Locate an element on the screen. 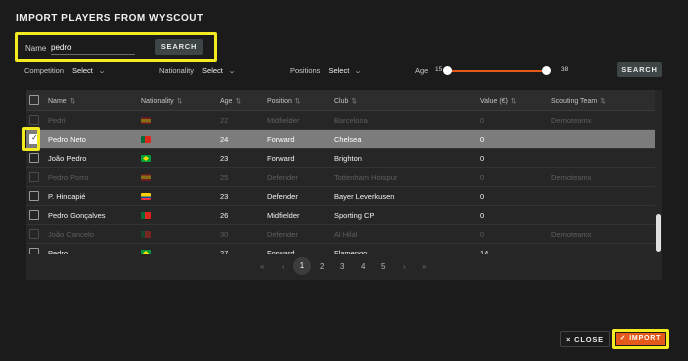 The width and height of the screenshot is (688, 361). import-button-highlight: ✓ IMPORT is located at coordinates (640, 339).